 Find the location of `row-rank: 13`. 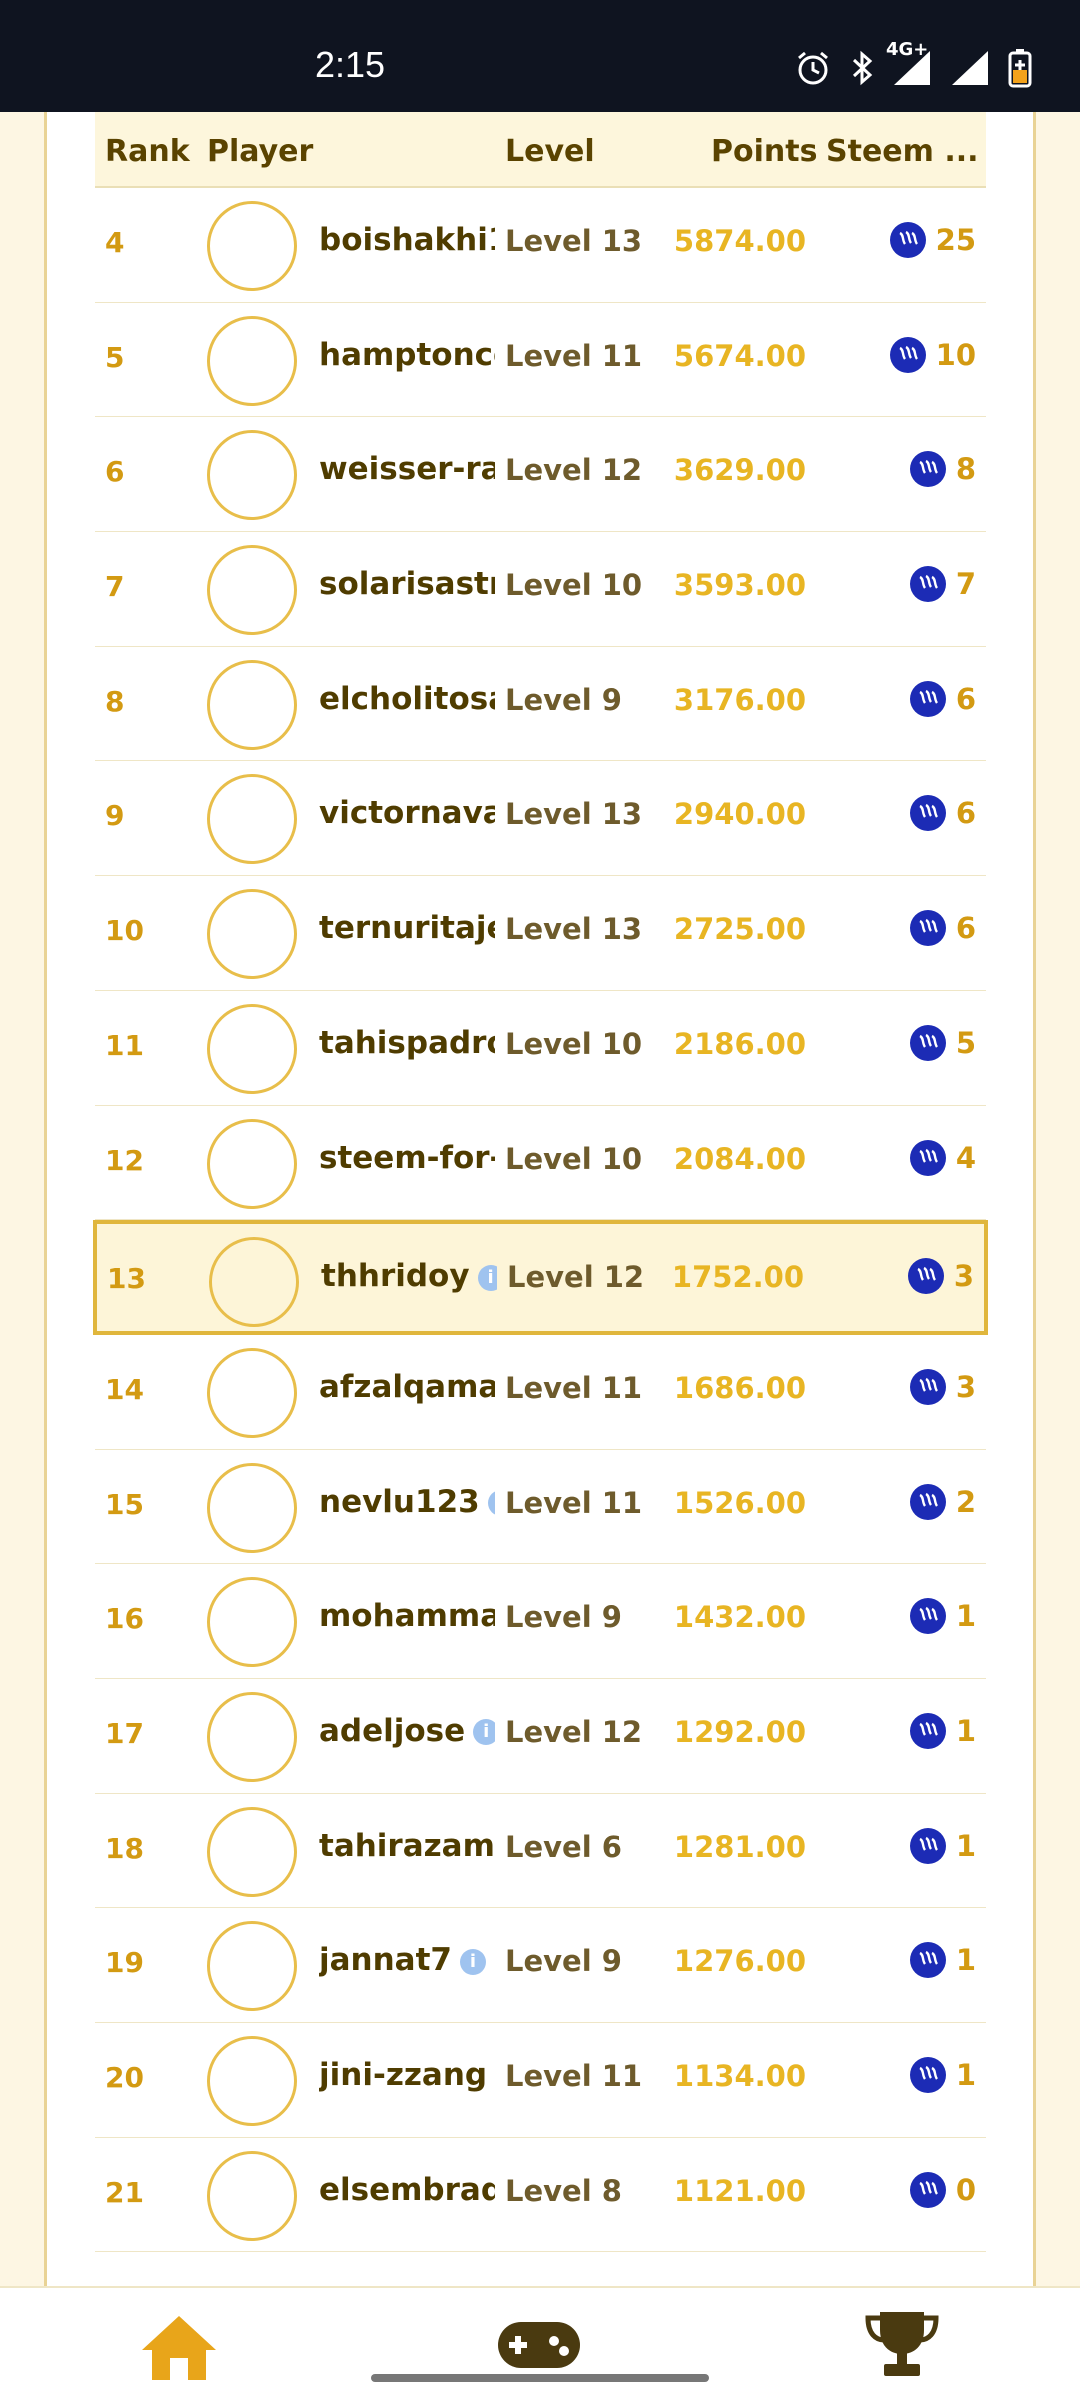

row-rank: 13 is located at coordinates (126, 1279).